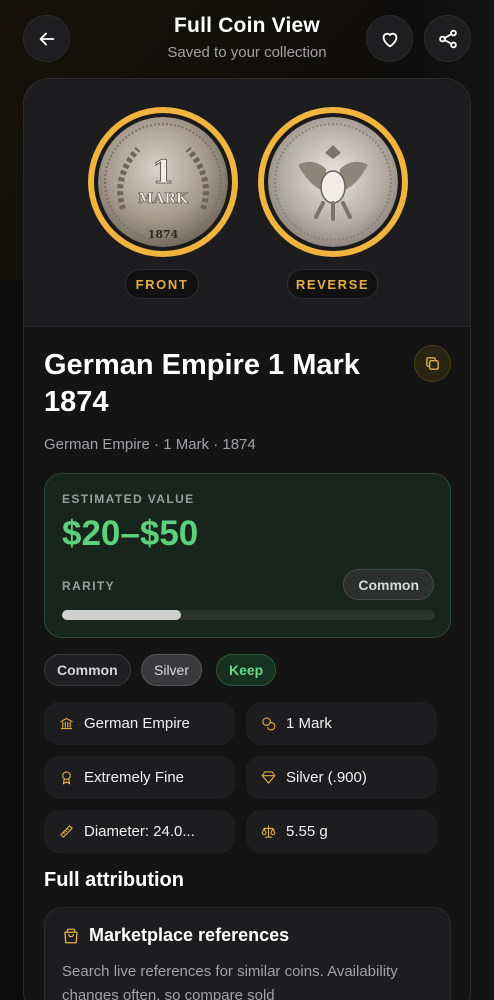 Image resolution: width=494 pixels, height=1000 pixels. I want to click on attribute-weight: 5.55 g, so click(341, 831).